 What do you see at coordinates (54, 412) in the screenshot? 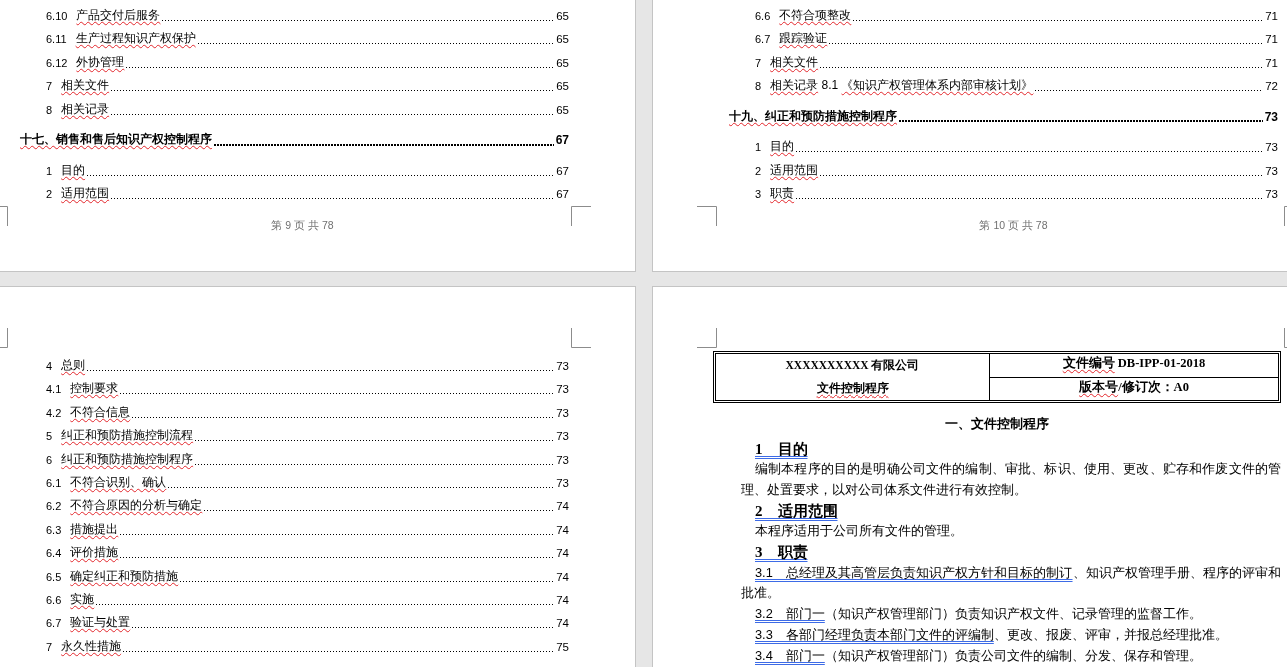
I see `toc-entry-number: 4.2` at bounding box center [54, 412].